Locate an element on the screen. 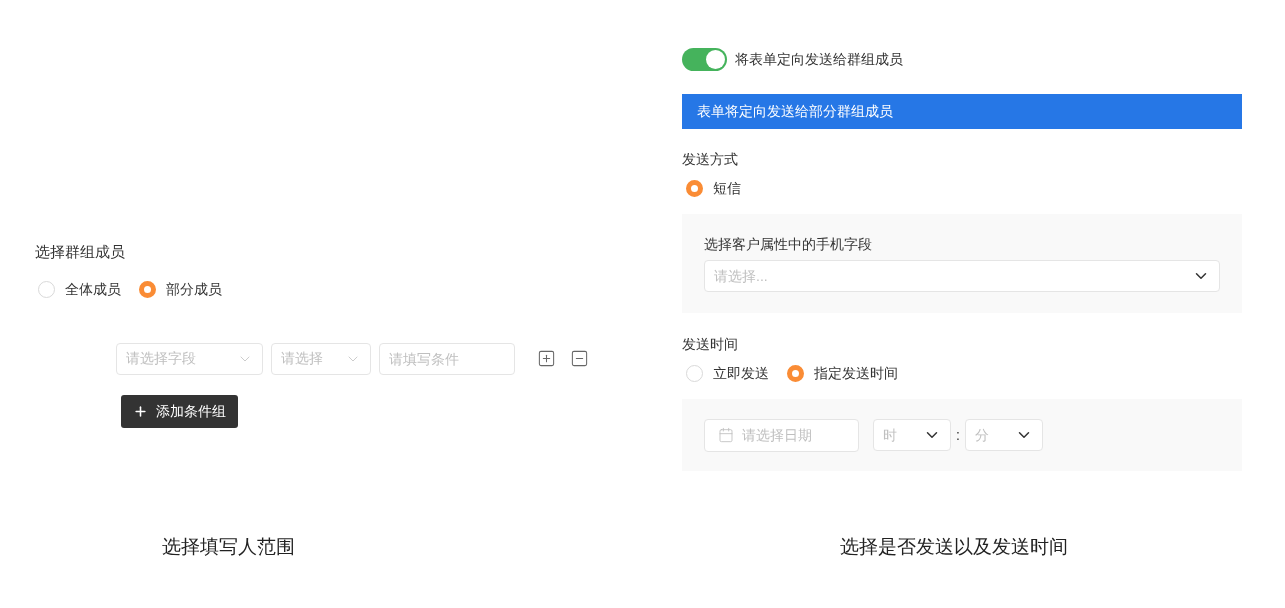 This screenshot has width=1285, height=608. plus-icon is located at coordinates (140, 411).